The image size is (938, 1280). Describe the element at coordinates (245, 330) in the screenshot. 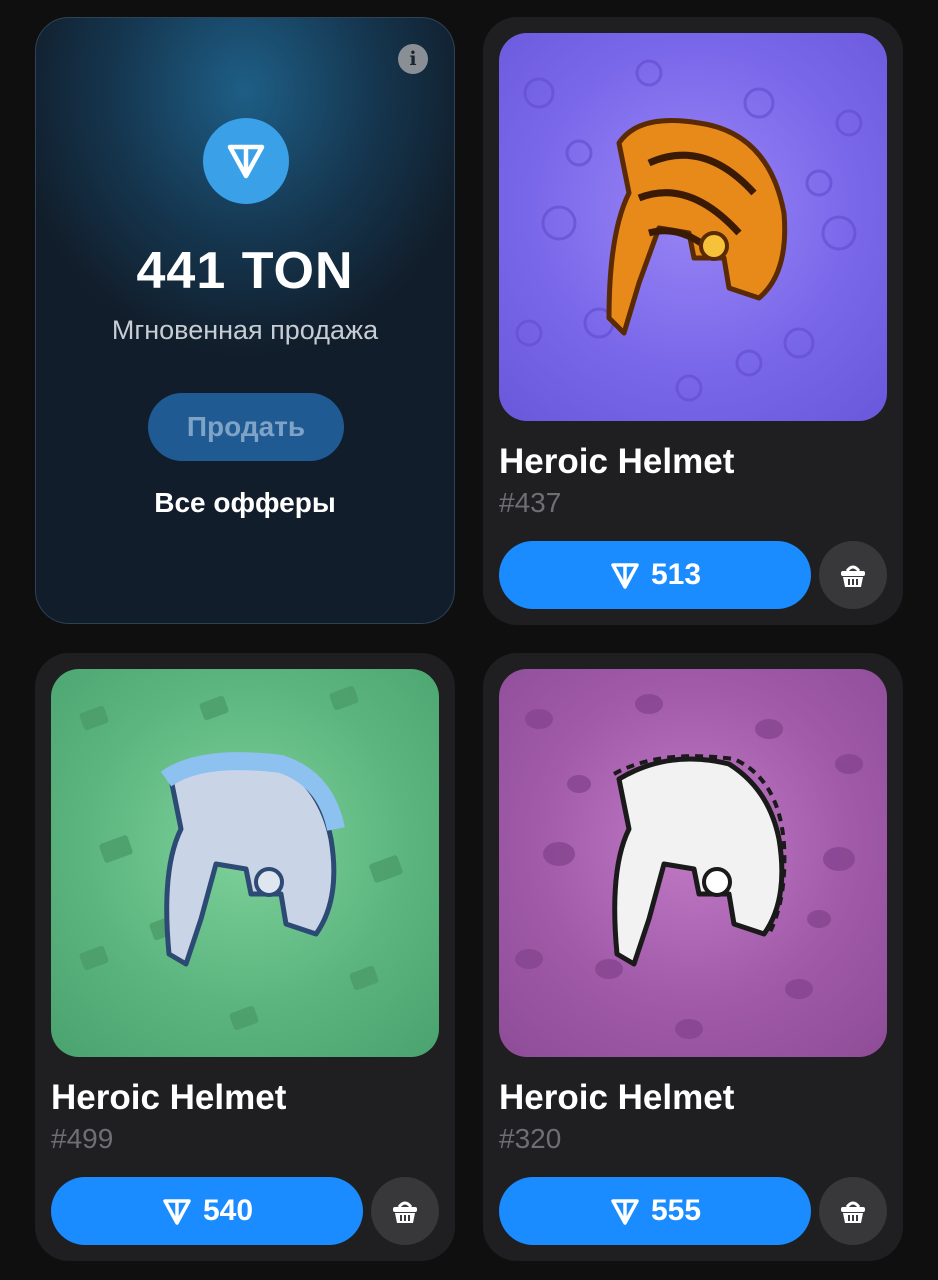

I see `offer-subtitle: Мгновенная продажа` at that location.